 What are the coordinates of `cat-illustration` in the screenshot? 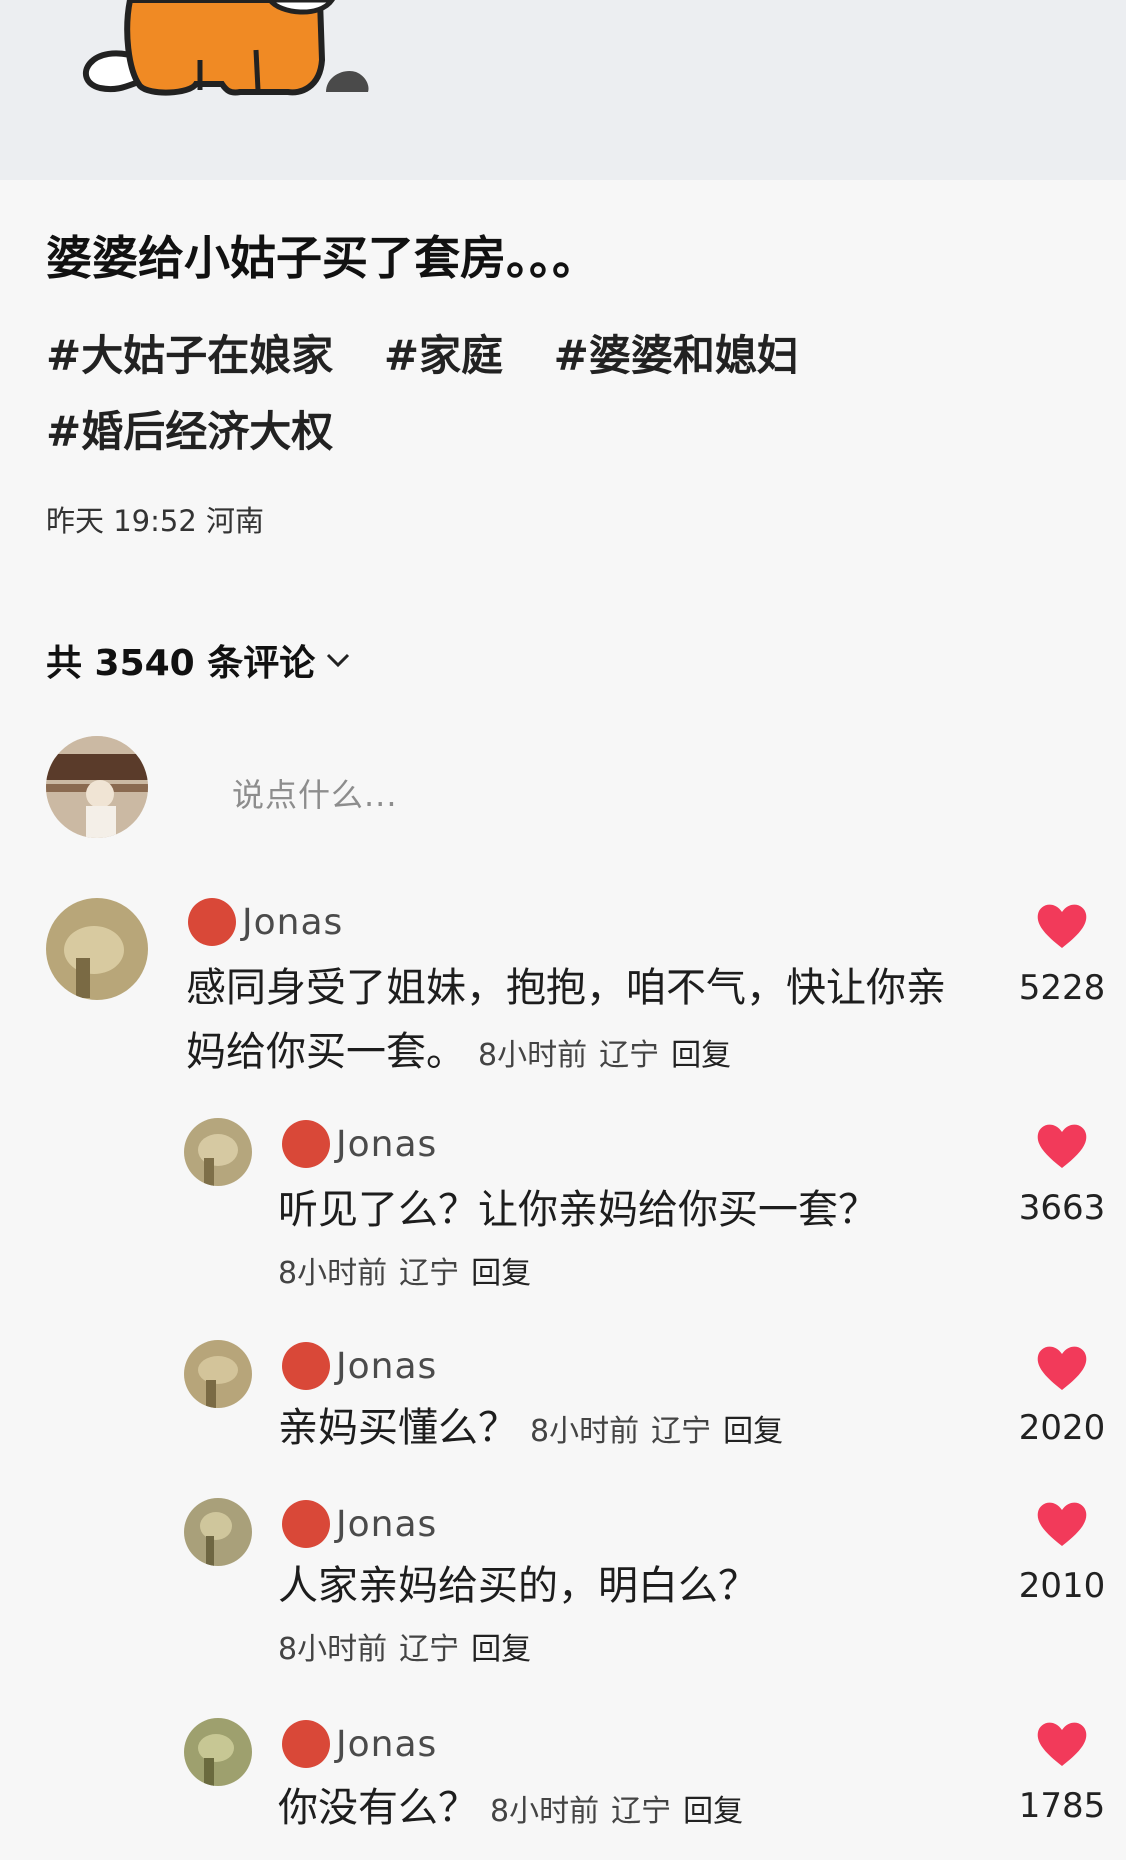 It's located at (563, 90).